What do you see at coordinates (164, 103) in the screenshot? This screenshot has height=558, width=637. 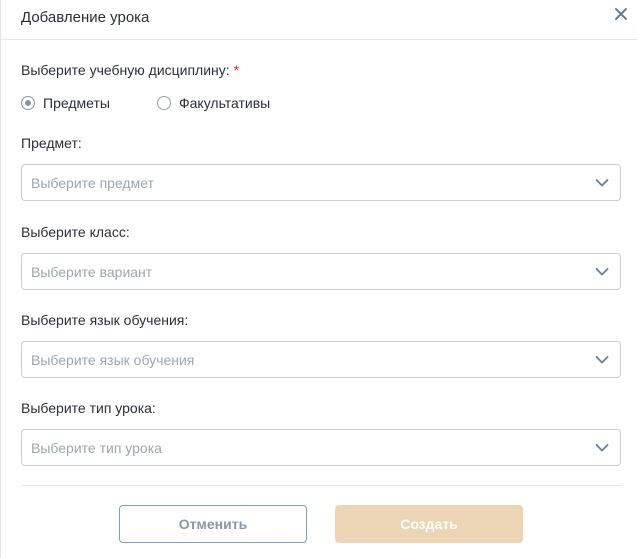 I see `radio-unchecked-icon` at bounding box center [164, 103].